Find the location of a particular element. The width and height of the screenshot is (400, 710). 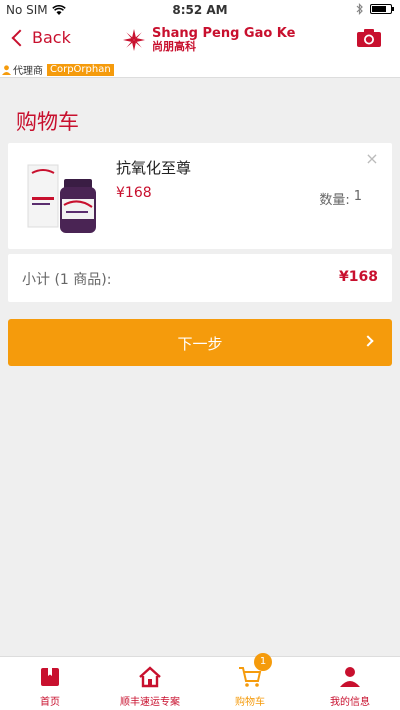

subtotal-label: 小计 (1 商品): is located at coordinates (67, 280).